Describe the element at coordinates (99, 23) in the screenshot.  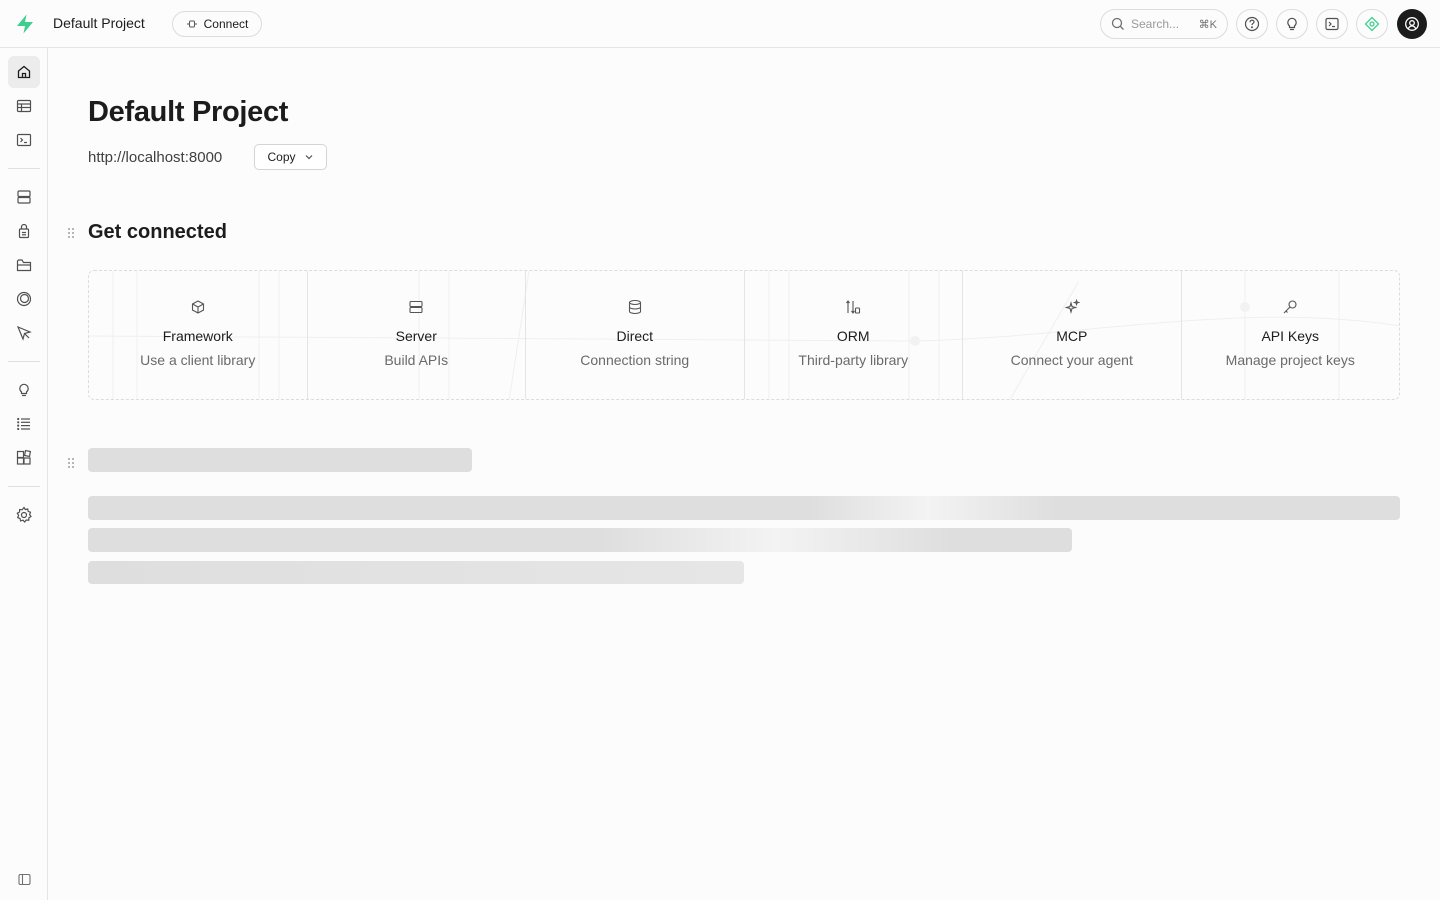
I see `project-name: Default Project` at that location.